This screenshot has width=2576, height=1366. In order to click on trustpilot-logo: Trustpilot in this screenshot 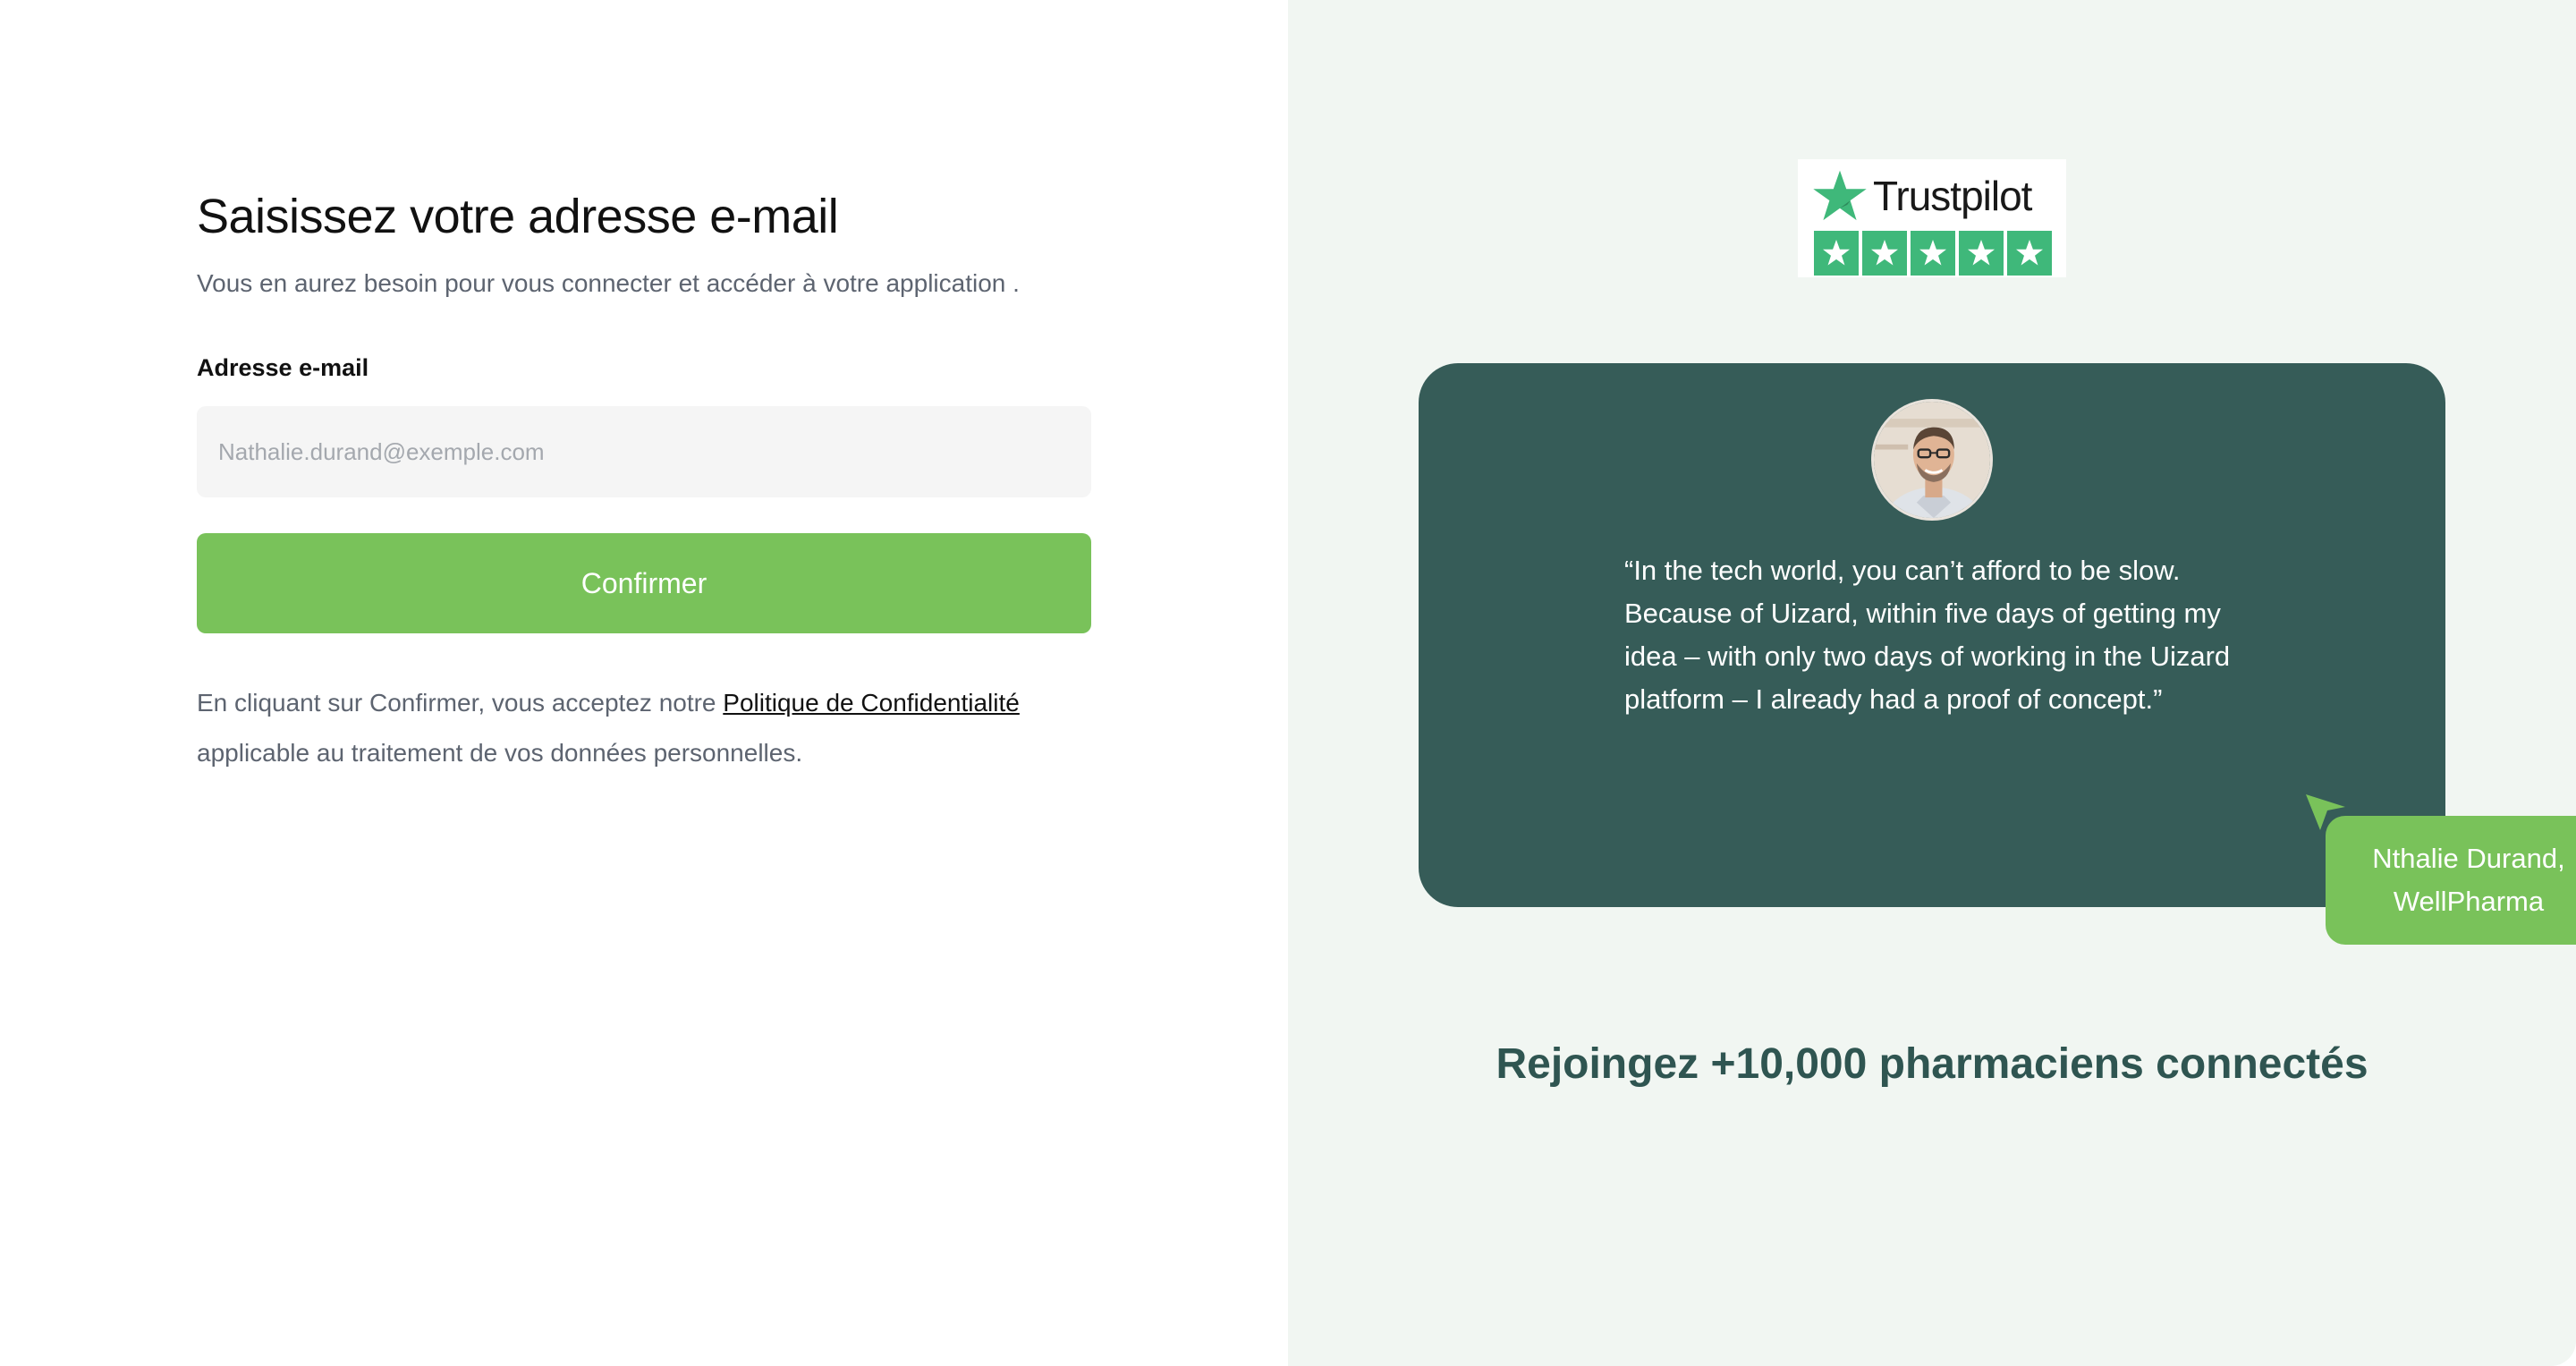, I will do `click(1932, 218)`.